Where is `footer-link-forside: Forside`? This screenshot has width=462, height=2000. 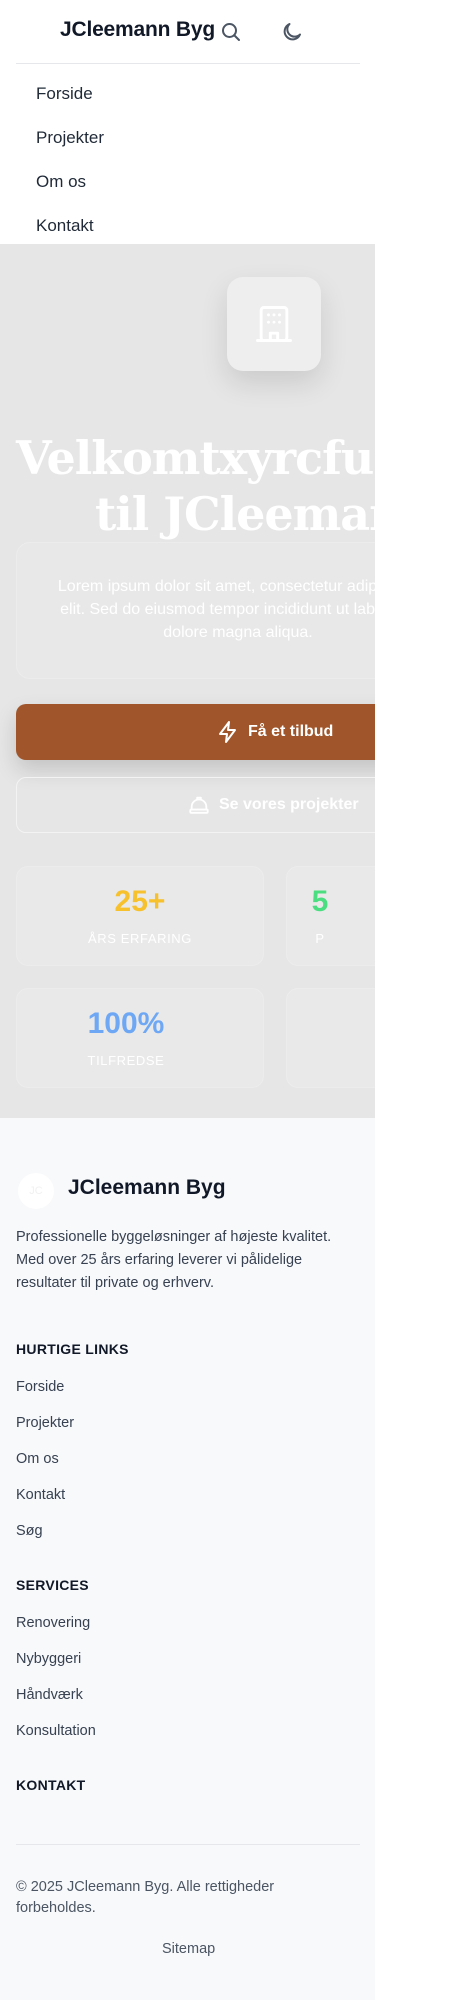 footer-link-forside: Forside is located at coordinates (40, 1387).